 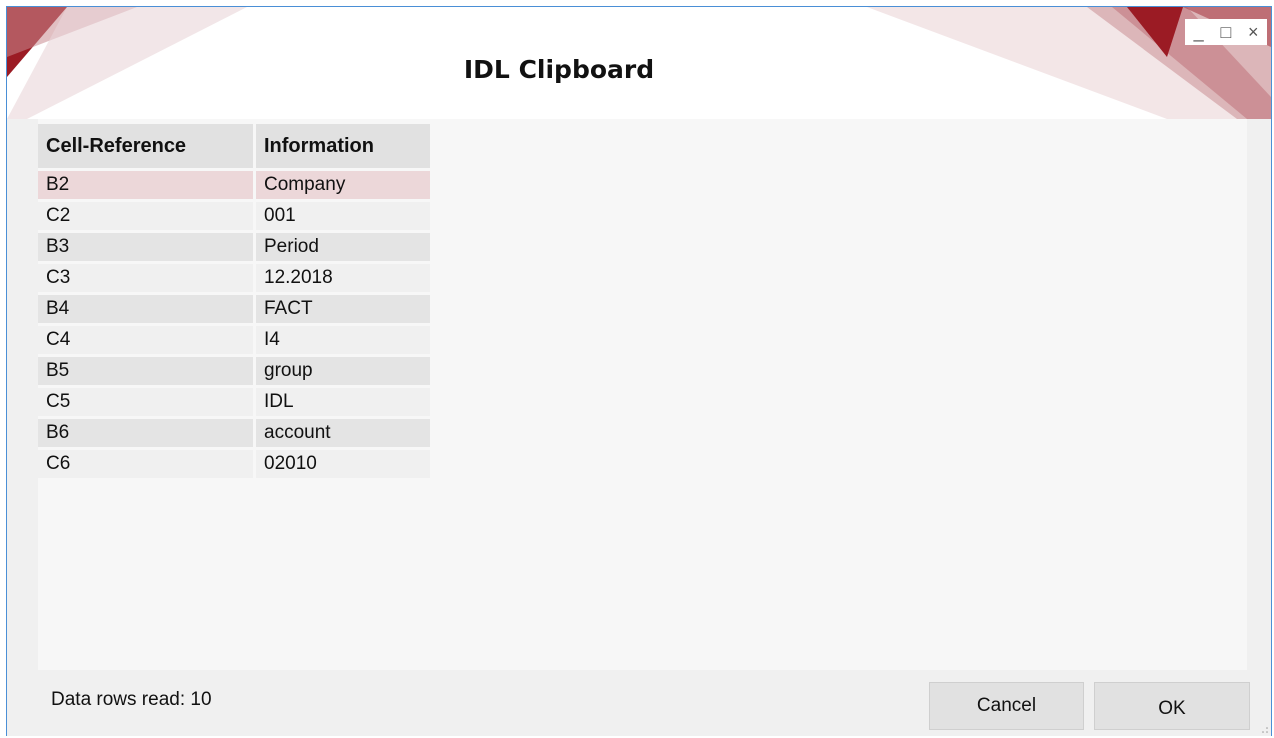 What do you see at coordinates (343, 433) in the screenshot?
I see `cell-information: account` at bounding box center [343, 433].